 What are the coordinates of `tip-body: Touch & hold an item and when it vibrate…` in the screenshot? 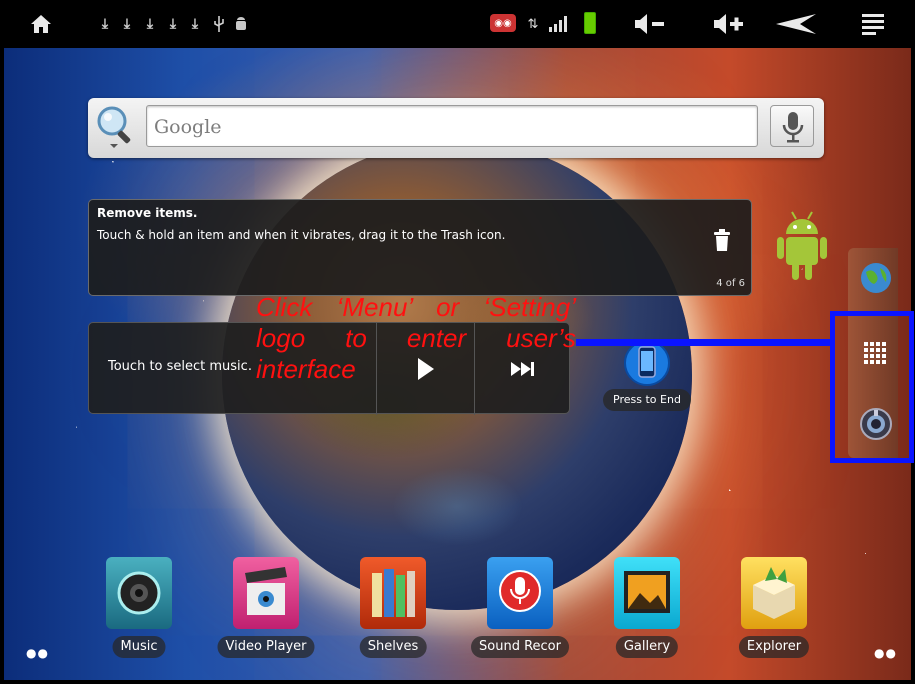 It's located at (301, 235).